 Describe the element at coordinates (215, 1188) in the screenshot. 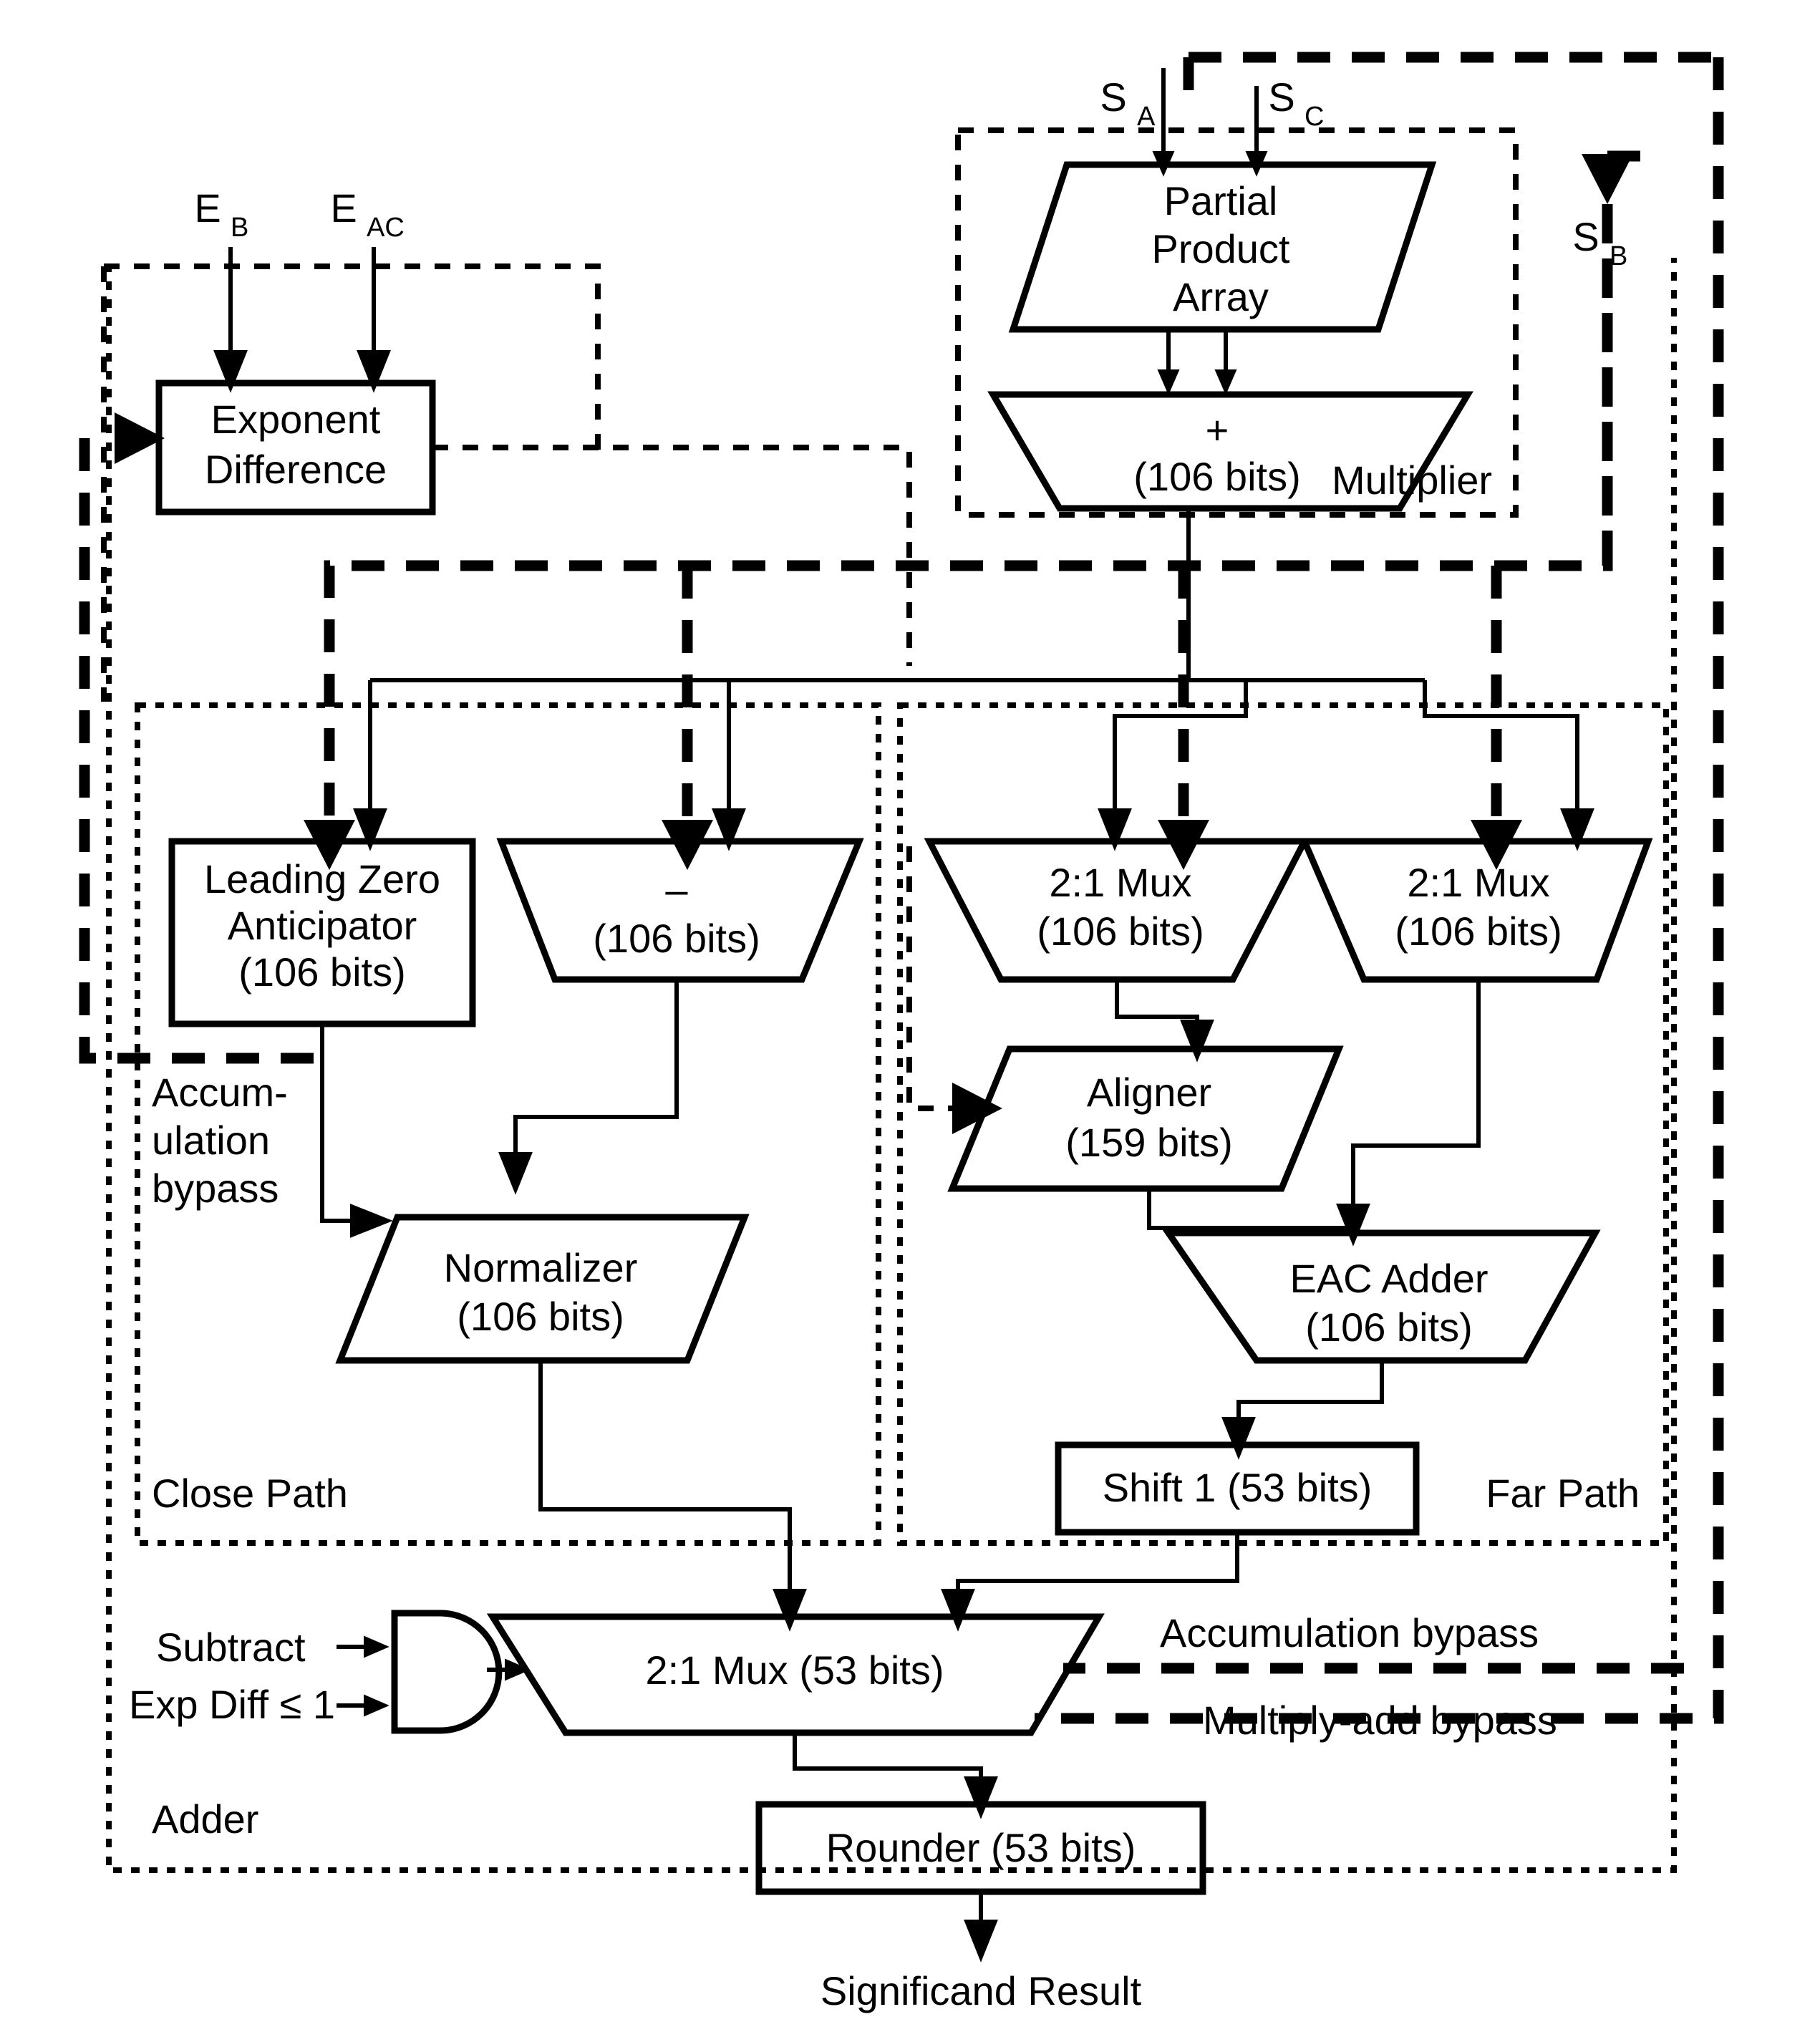

I see `accum-bypass-line3: bypass` at that location.